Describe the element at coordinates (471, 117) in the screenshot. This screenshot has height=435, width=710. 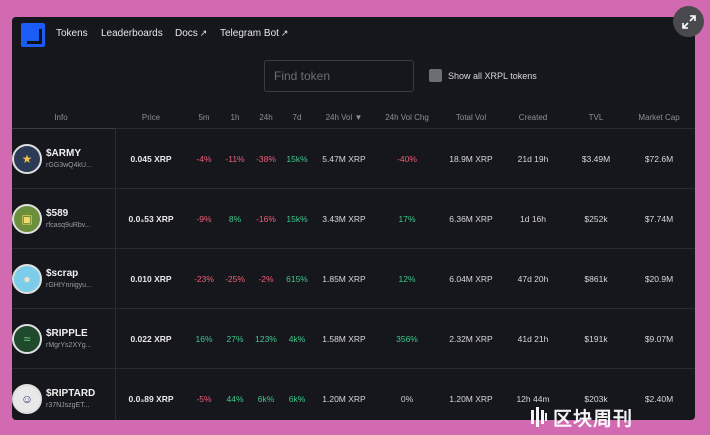
I see `col-total-vol: Total Vol` at that location.